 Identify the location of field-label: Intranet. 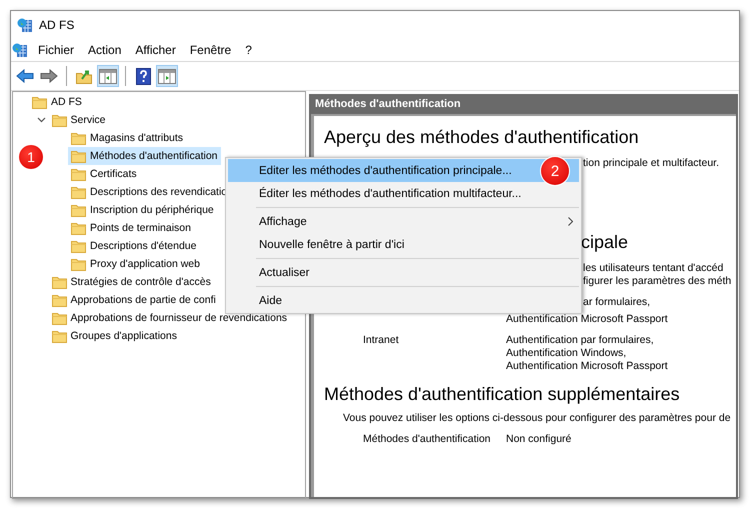
(381, 341).